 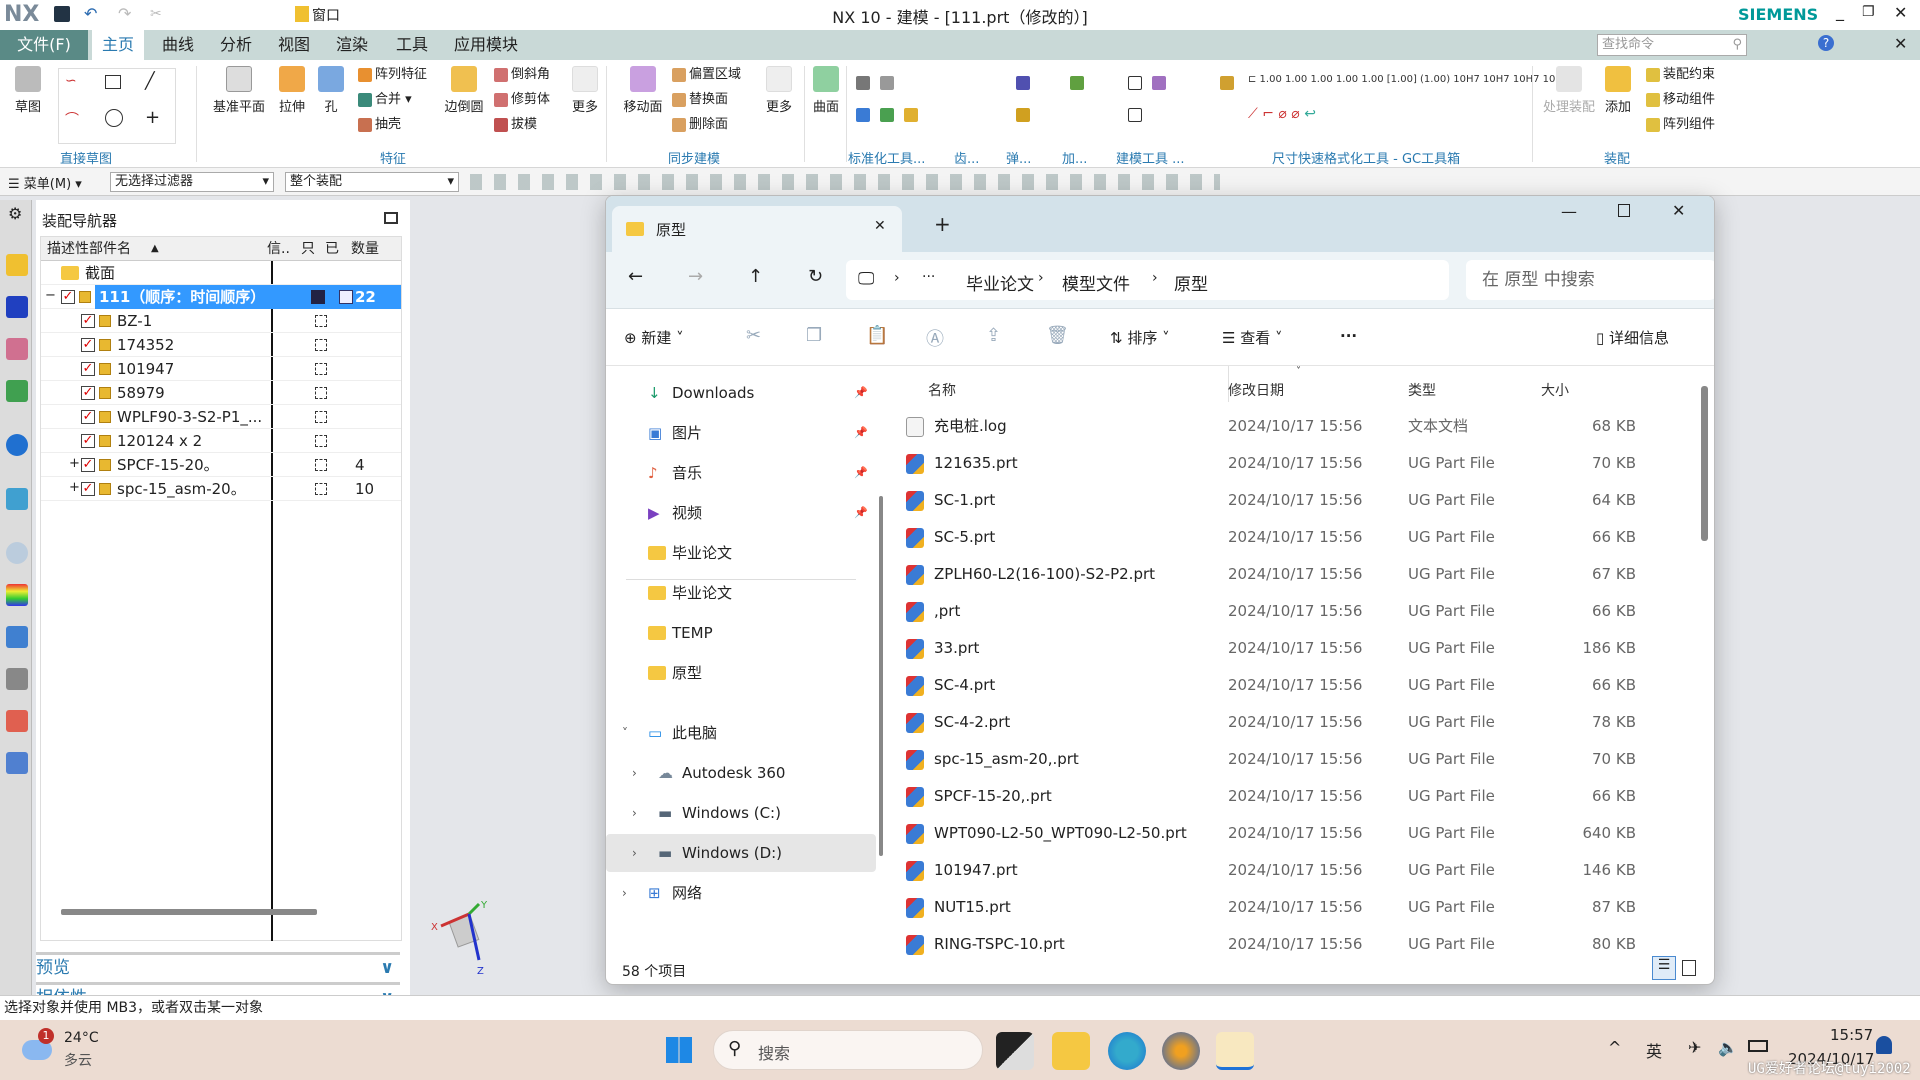 What do you see at coordinates (331, 90) in the screenshot?
I see `hole-button: 孔` at bounding box center [331, 90].